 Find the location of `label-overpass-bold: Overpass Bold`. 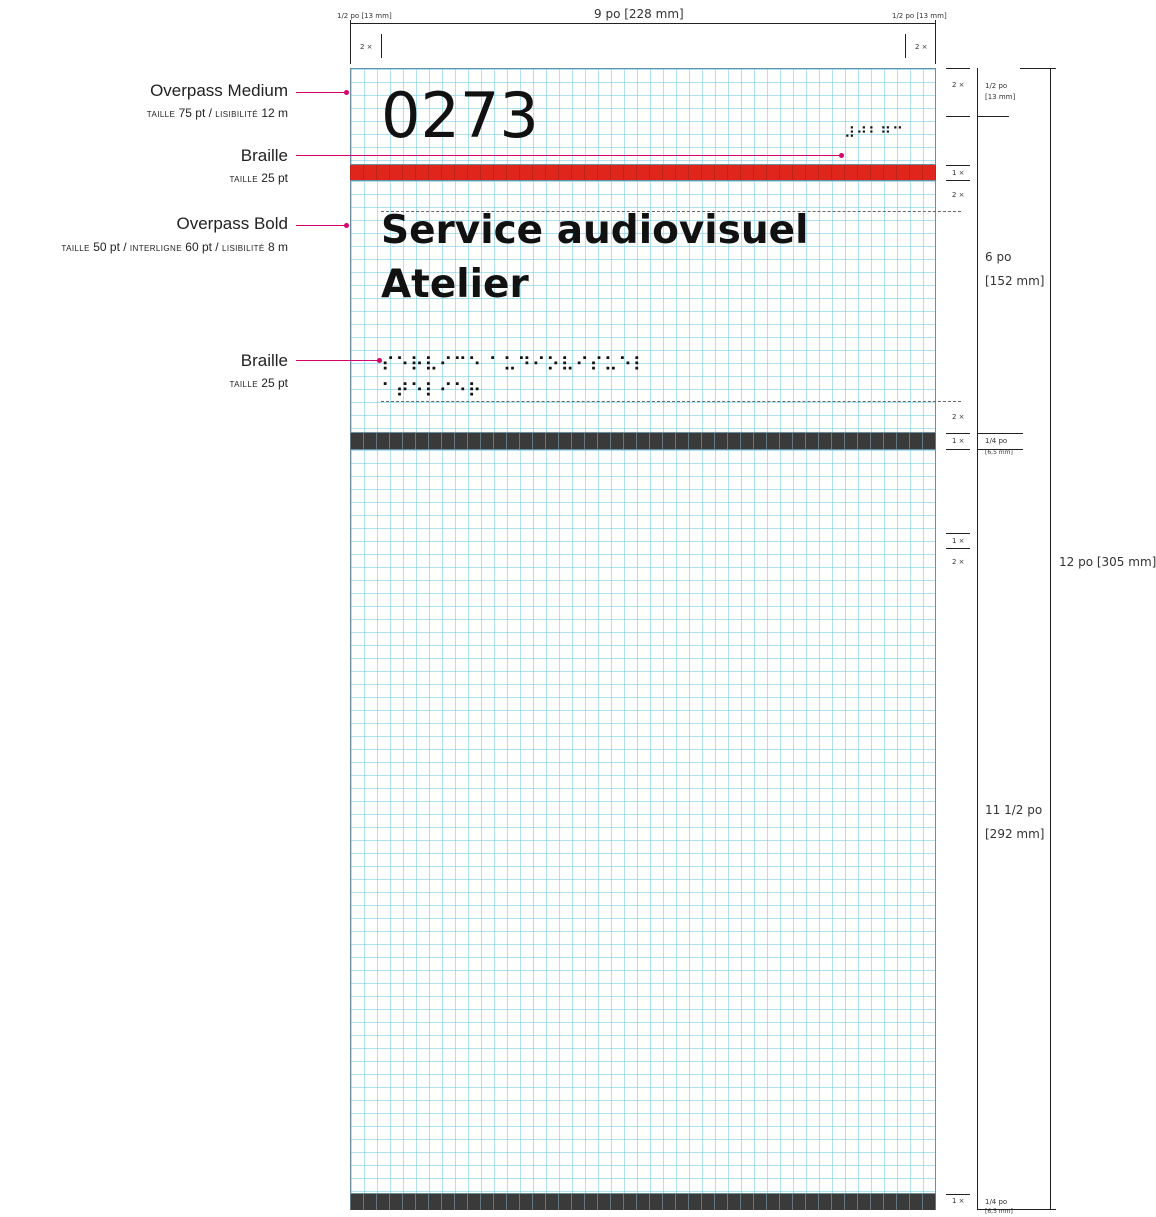

label-overpass-bold: Overpass Bold is located at coordinates (232, 223).